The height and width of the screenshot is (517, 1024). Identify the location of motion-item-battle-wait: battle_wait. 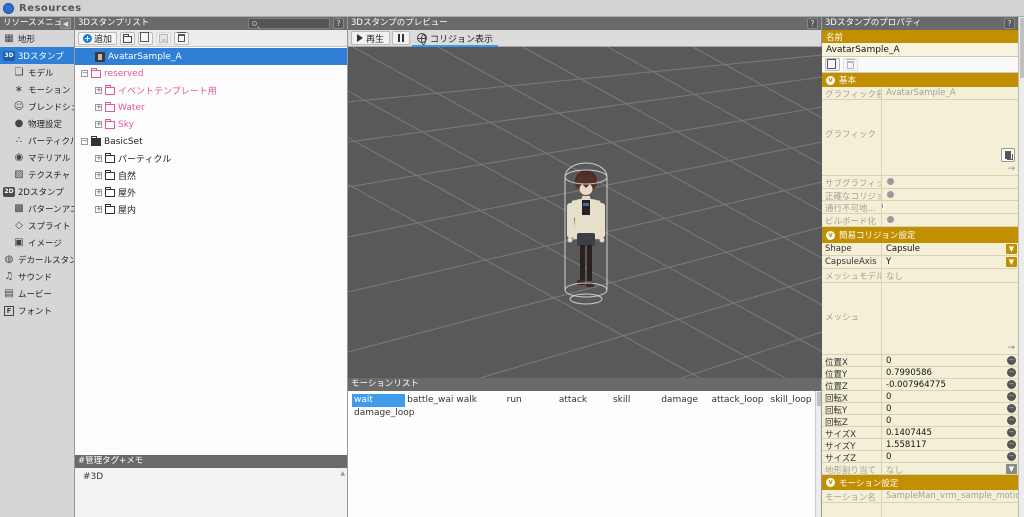
(429, 400).